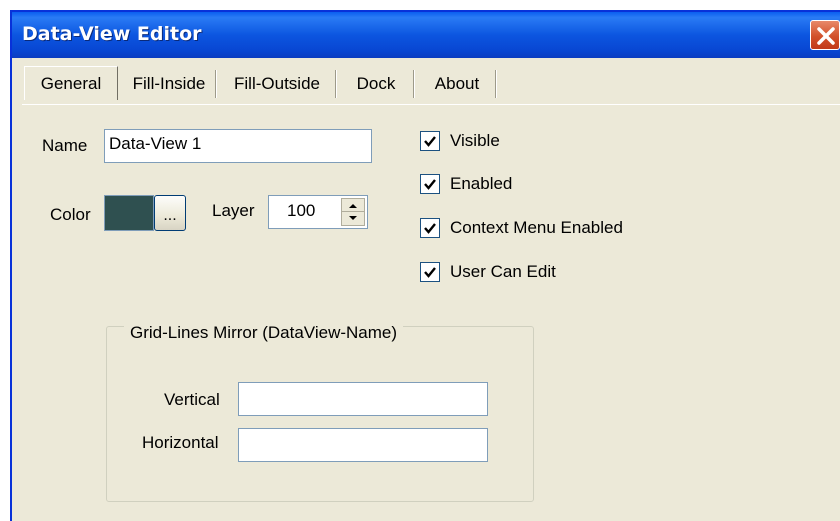 The image size is (840, 521). Describe the element at coordinates (301, 210) in the screenshot. I see `layer-value: 100` at that location.